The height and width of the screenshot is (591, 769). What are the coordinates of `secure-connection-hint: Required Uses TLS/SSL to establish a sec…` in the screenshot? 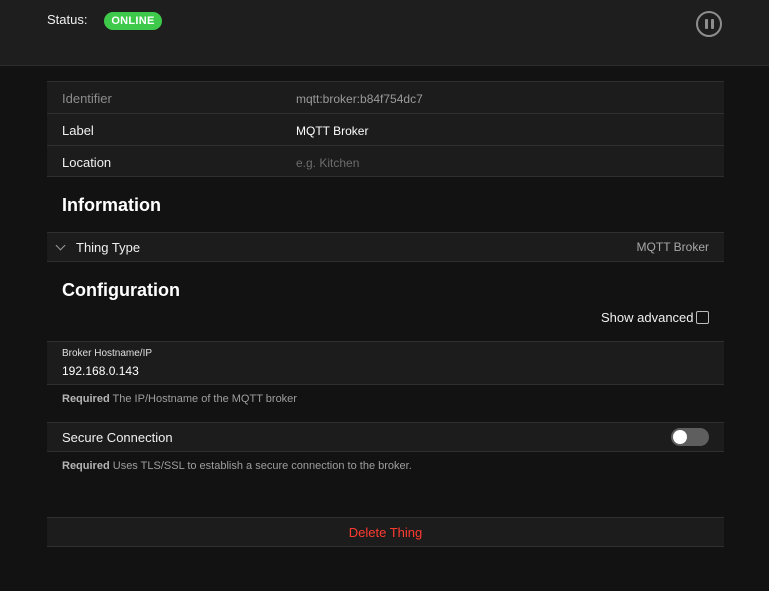 It's located at (237, 466).